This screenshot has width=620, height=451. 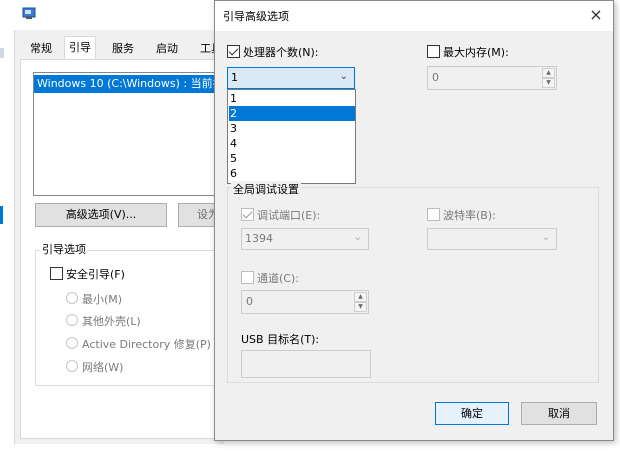 I want to click on tab-startup: 启动, so click(x=167, y=49).